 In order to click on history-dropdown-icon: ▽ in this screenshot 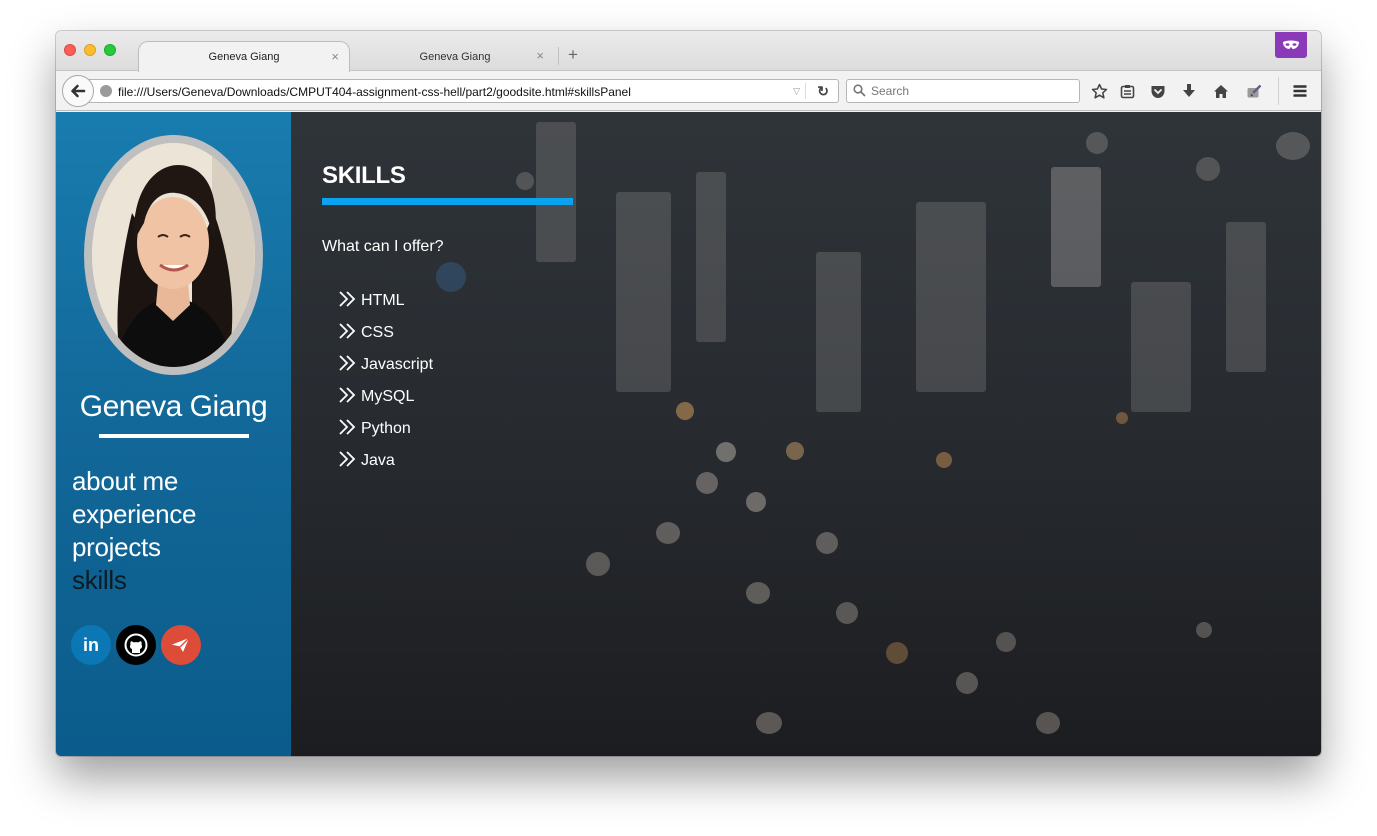, I will do `click(796, 91)`.